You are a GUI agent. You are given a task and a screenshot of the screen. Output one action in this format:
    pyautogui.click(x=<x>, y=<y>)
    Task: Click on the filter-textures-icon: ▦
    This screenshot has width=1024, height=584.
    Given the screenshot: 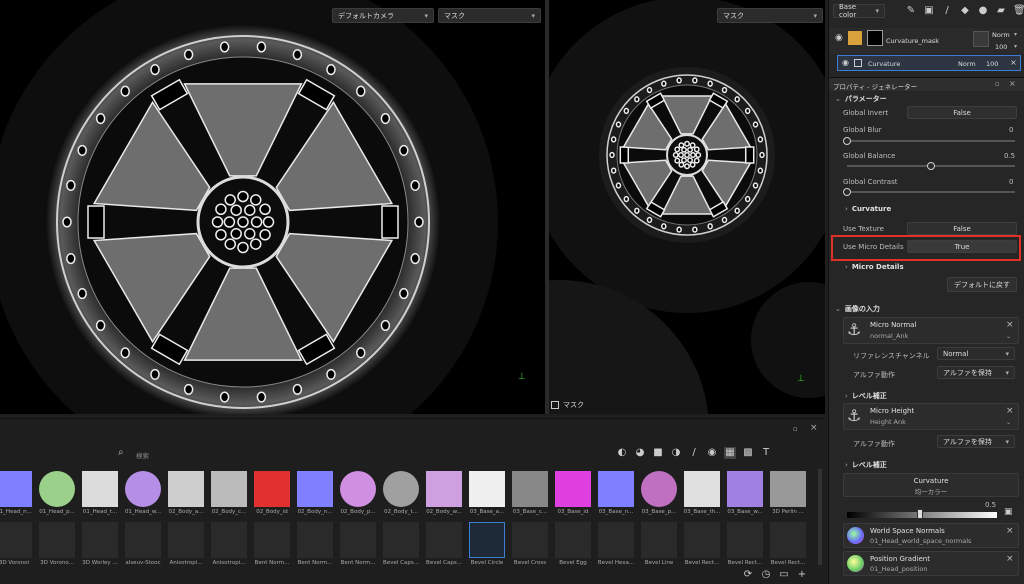 What is the action you would take?
    pyautogui.click(x=730, y=453)
    